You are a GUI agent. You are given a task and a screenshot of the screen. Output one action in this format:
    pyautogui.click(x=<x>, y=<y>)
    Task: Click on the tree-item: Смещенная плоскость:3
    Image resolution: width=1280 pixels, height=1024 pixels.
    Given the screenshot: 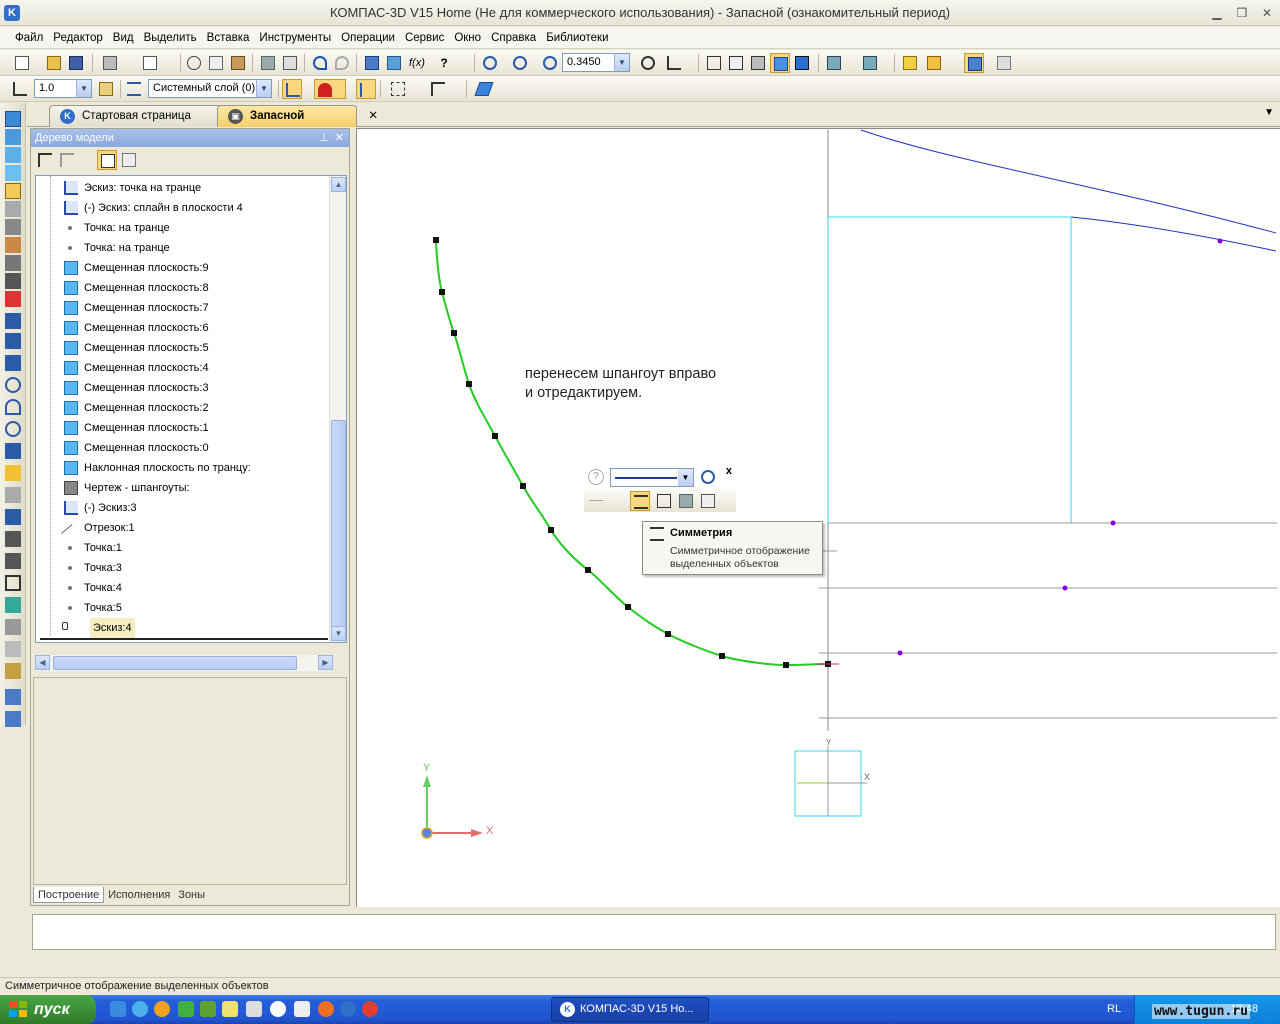 What is the action you would take?
    pyautogui.click(x=184, y=388)
    